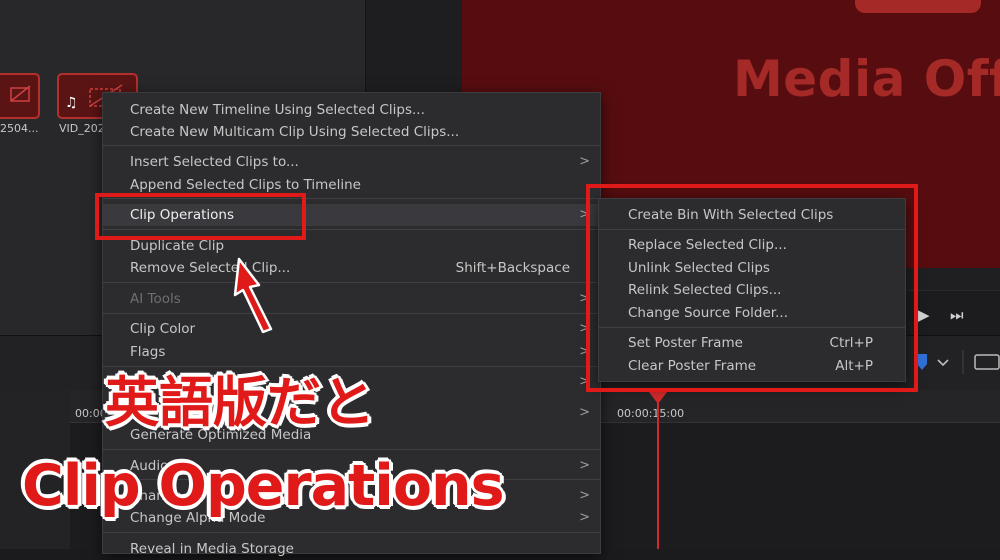 This screenshot has height=560, width=1000. I want to click on menu-item-remove-selected: Remove Selected Clip... Shift+Backspace, so click(351, 268).